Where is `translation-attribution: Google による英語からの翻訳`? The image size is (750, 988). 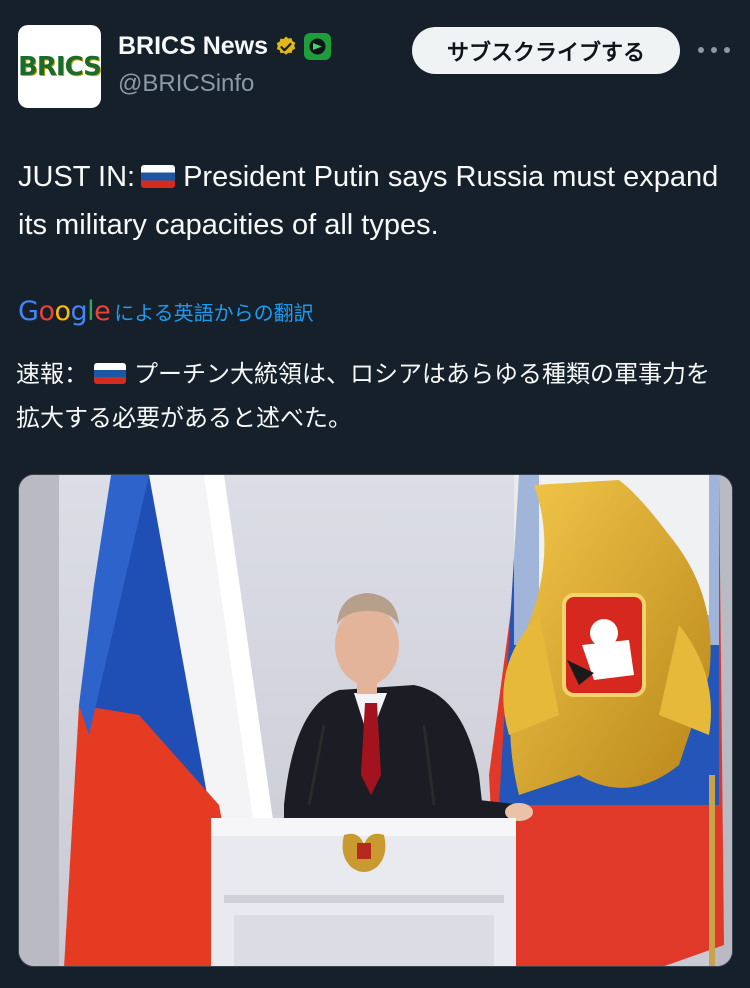 translation-attribution: Google による英語からの翻訳 is located at coordinates (166, 311).